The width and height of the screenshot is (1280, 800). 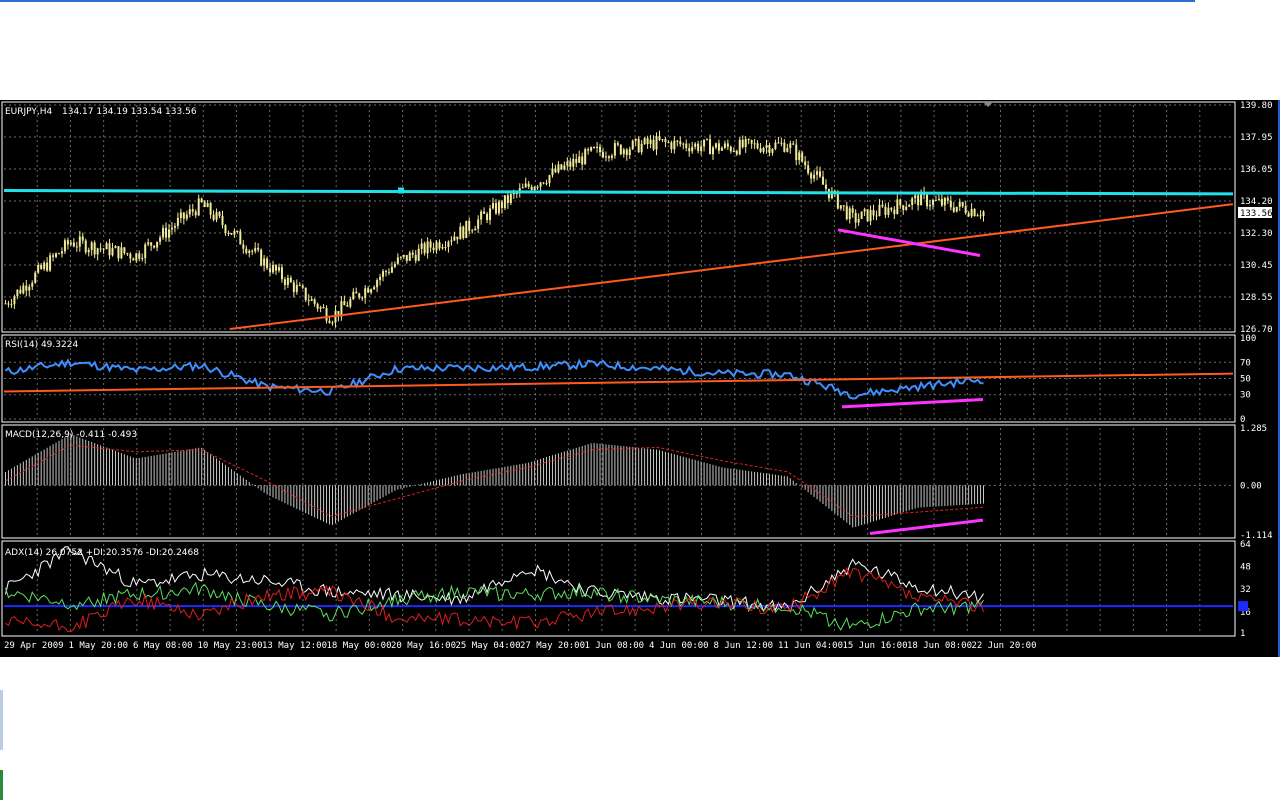 What do you see at coordinates (618, 382) in the screenshot?
I see `rsi-trendline` at bounding box center [618, 382].